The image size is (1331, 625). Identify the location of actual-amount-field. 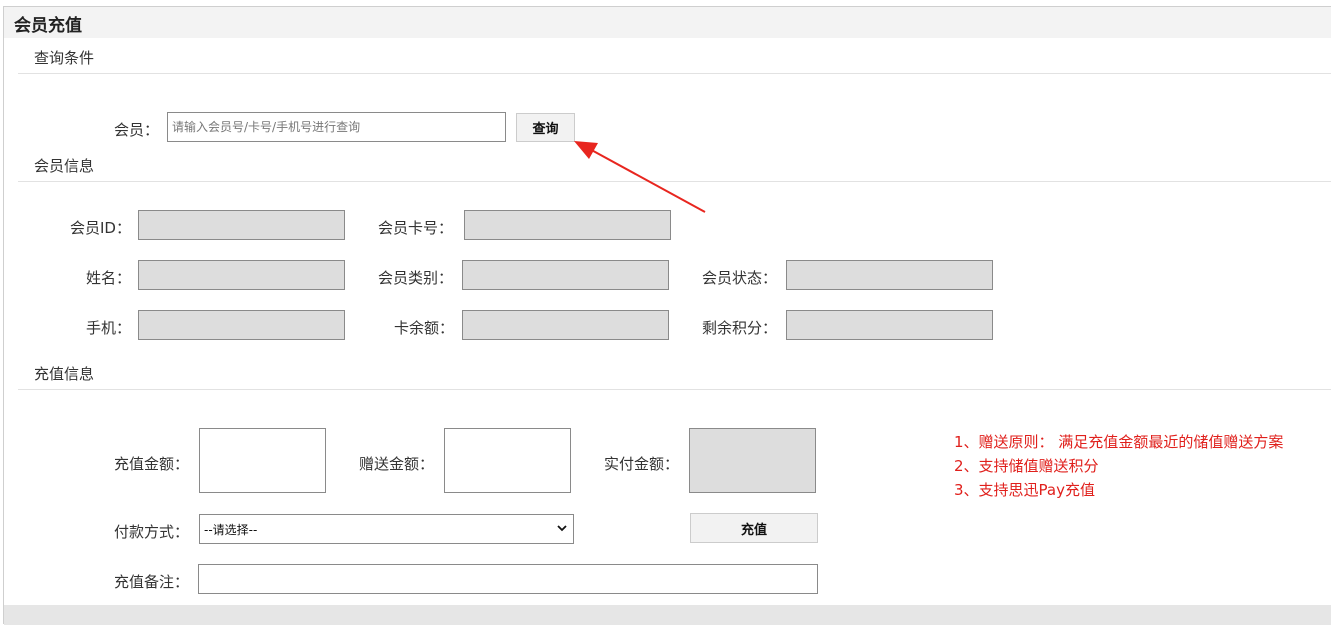
(752, 460).